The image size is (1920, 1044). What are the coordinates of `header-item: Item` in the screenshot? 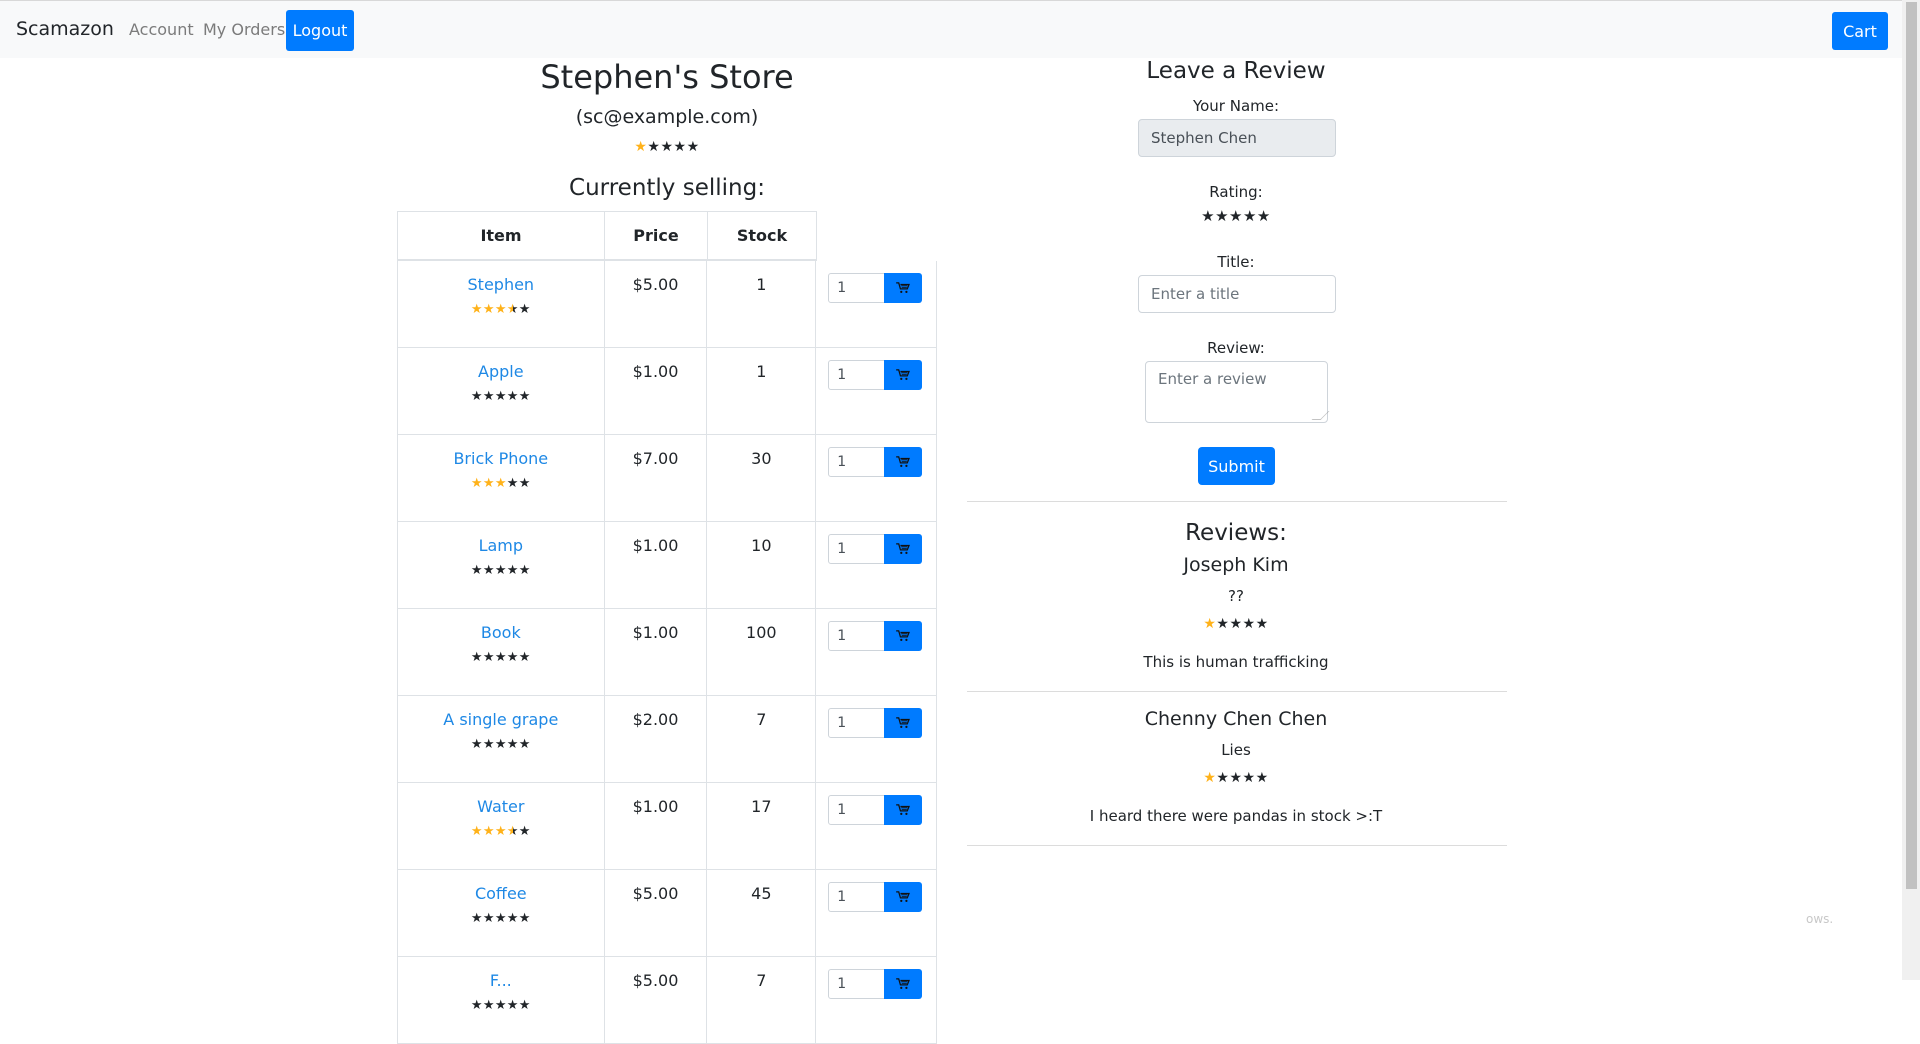 It's located at (501, 235).